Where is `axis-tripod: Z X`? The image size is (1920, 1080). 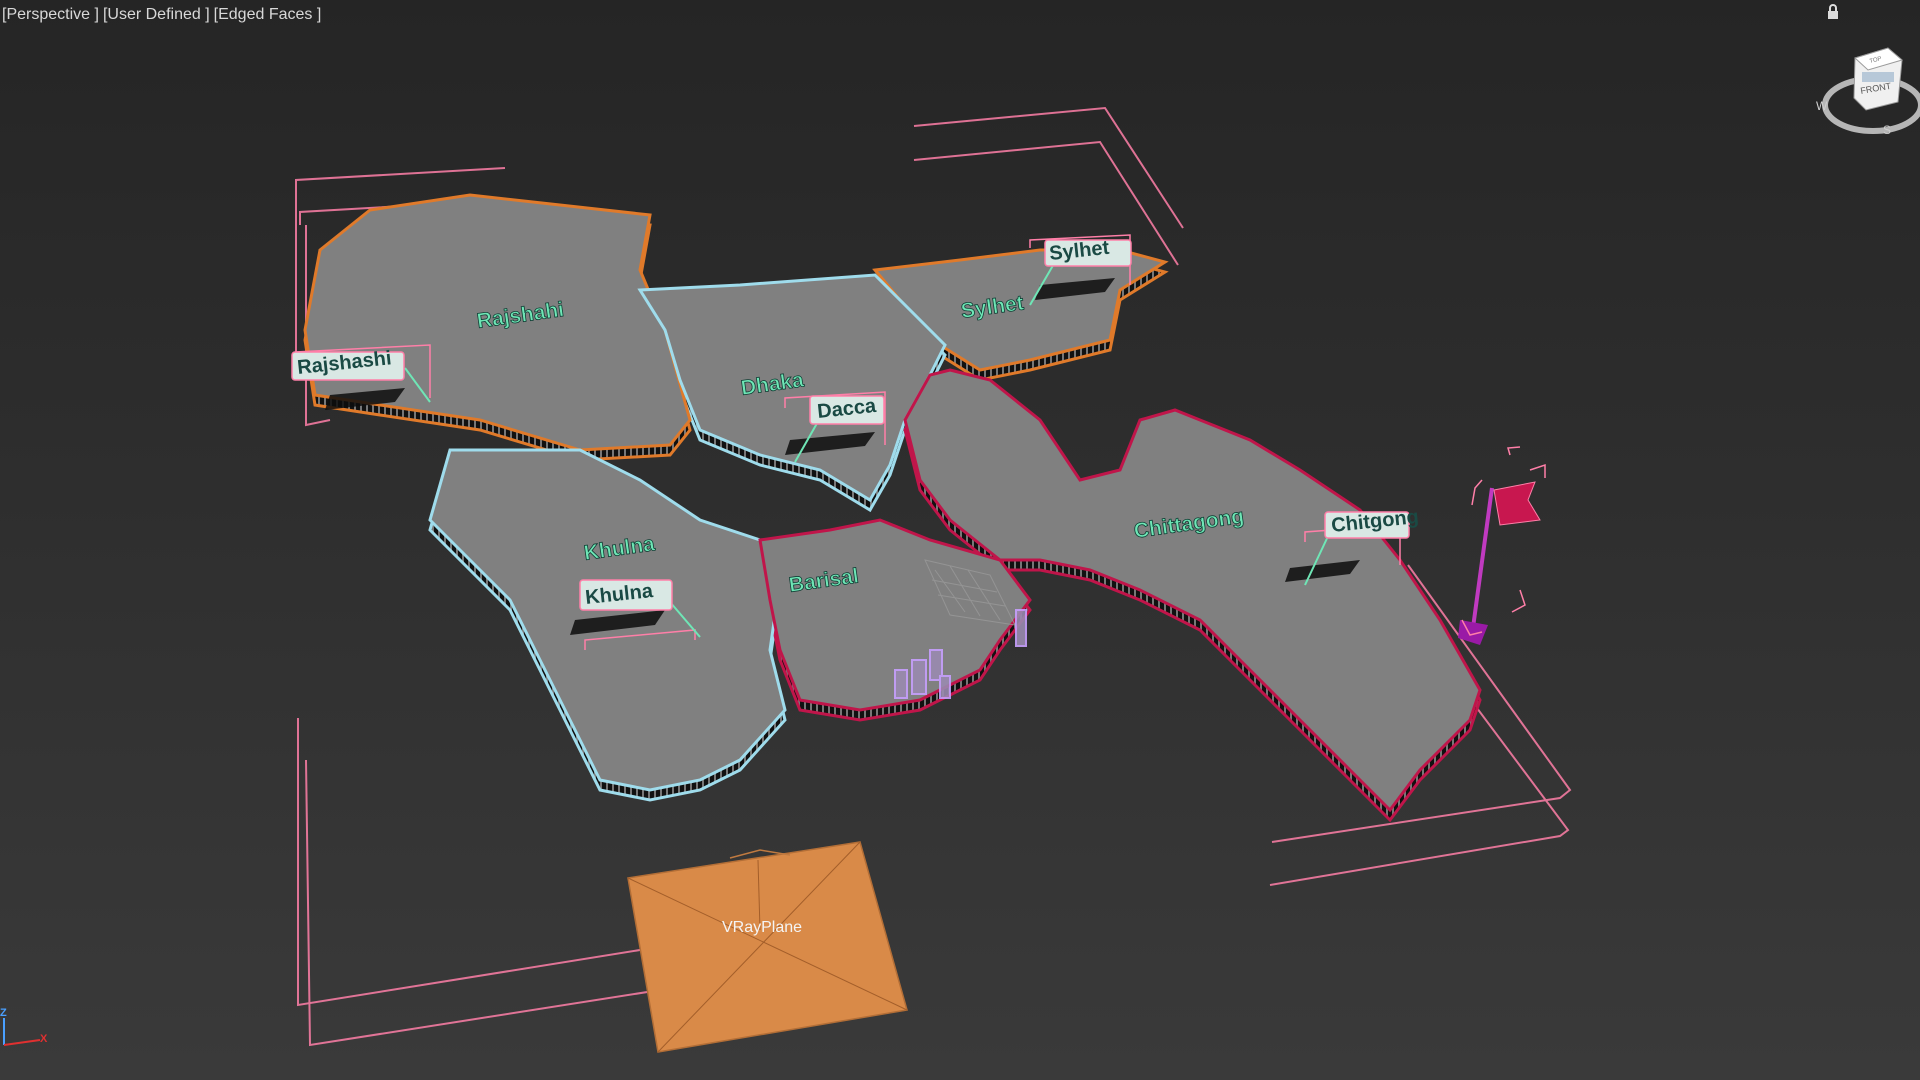 axis-tripod: Z X is located at coordinates (24, 1026).